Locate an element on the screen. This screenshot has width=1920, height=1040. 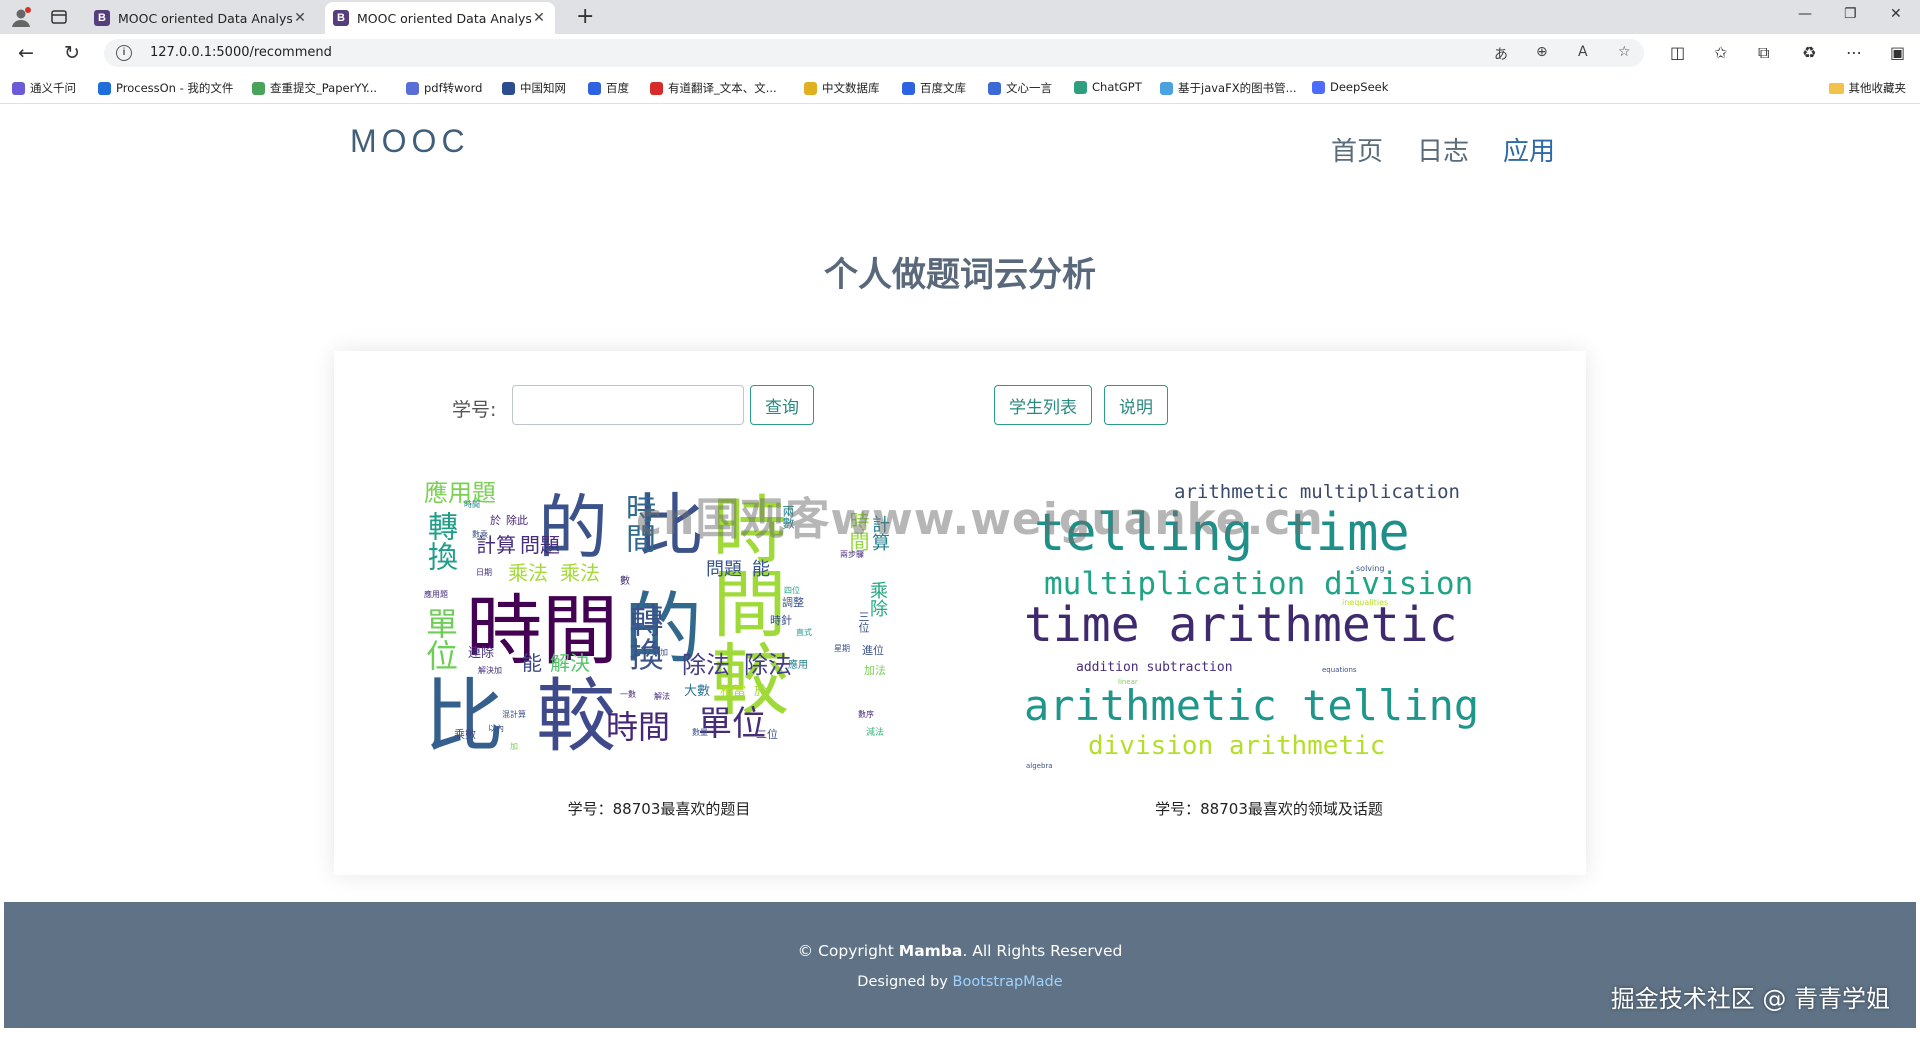
wordcloud-word: 乘法 is located at coordinates (528, 573).